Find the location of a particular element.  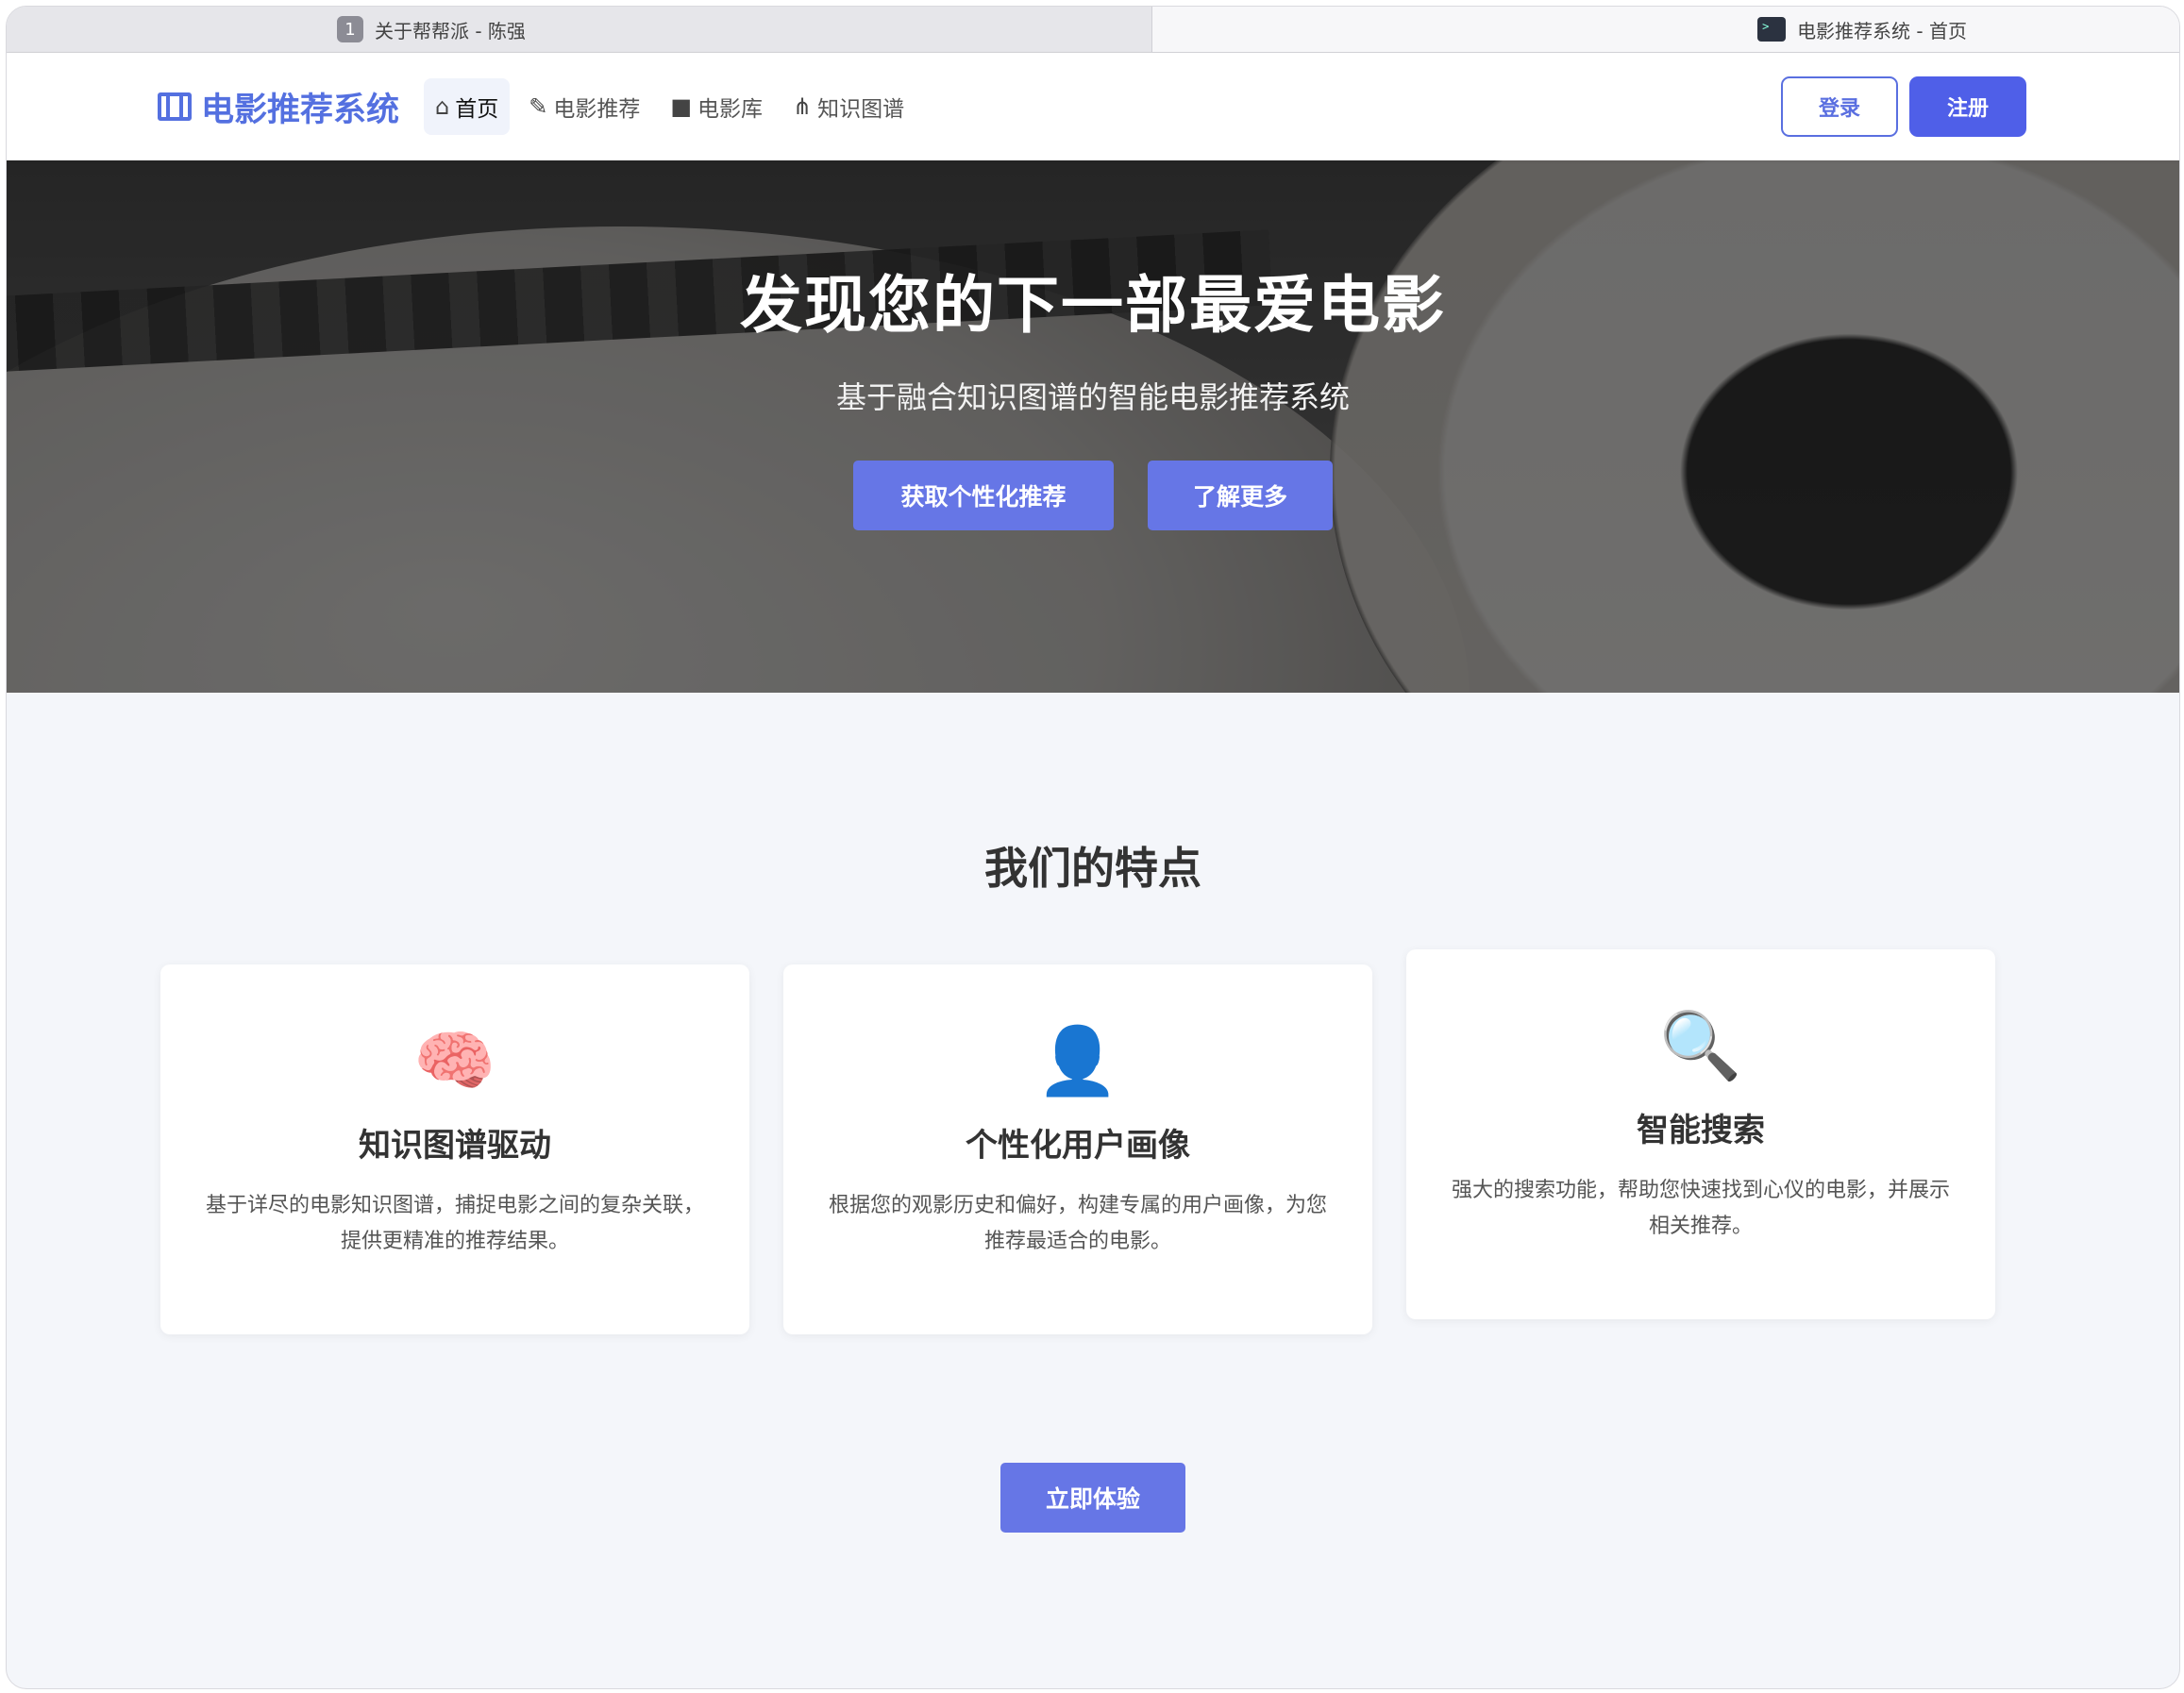

feature-card-description: 基于详尽的电影知识图谱，捕捉电影之间的复杂关联，提供更精准的推荐结果。 is located at coordinates (454, 1223).